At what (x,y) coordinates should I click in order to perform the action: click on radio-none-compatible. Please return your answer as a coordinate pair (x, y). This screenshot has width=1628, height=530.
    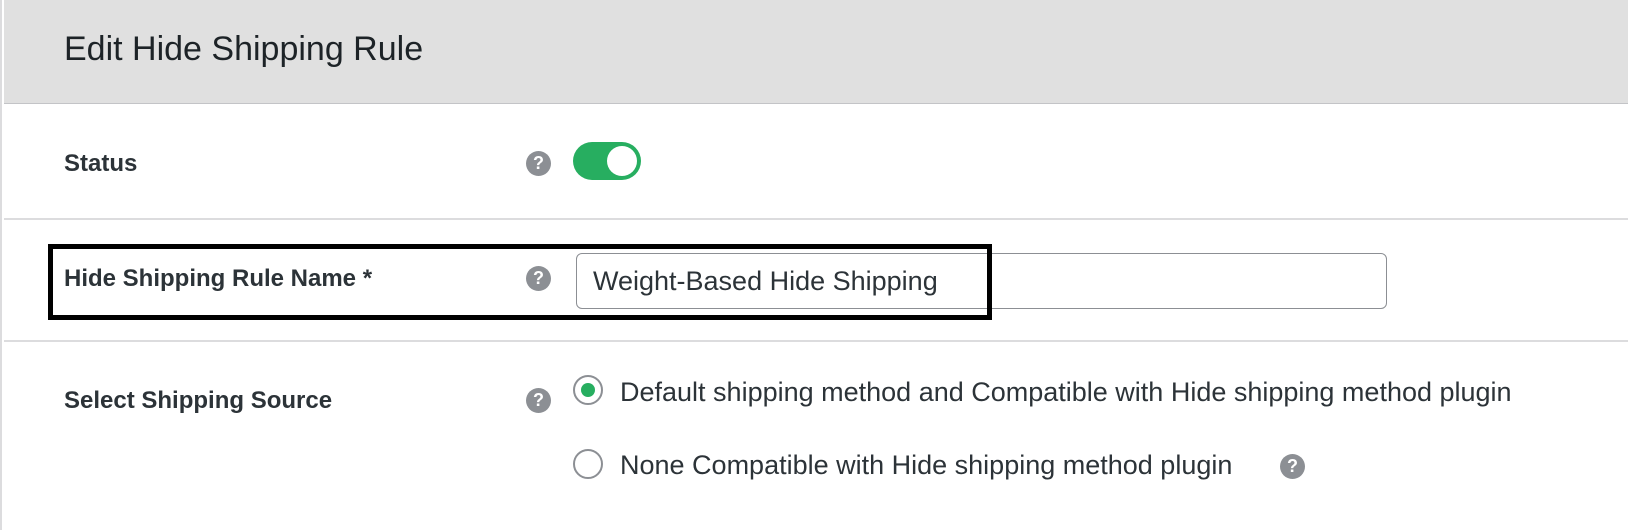
    Looking at the image, I should click on (588, 464).